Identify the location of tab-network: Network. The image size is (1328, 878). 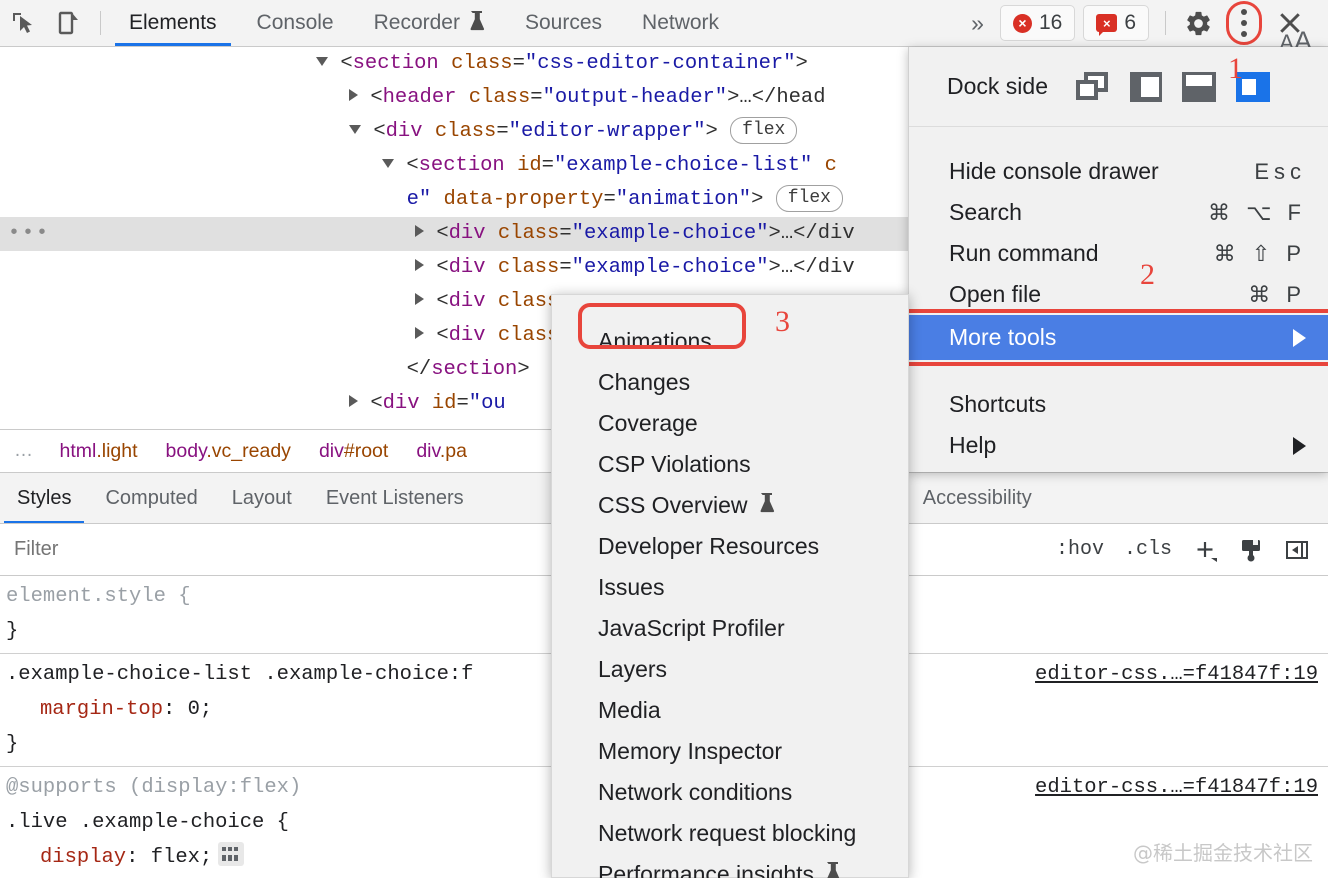
(680, 23).